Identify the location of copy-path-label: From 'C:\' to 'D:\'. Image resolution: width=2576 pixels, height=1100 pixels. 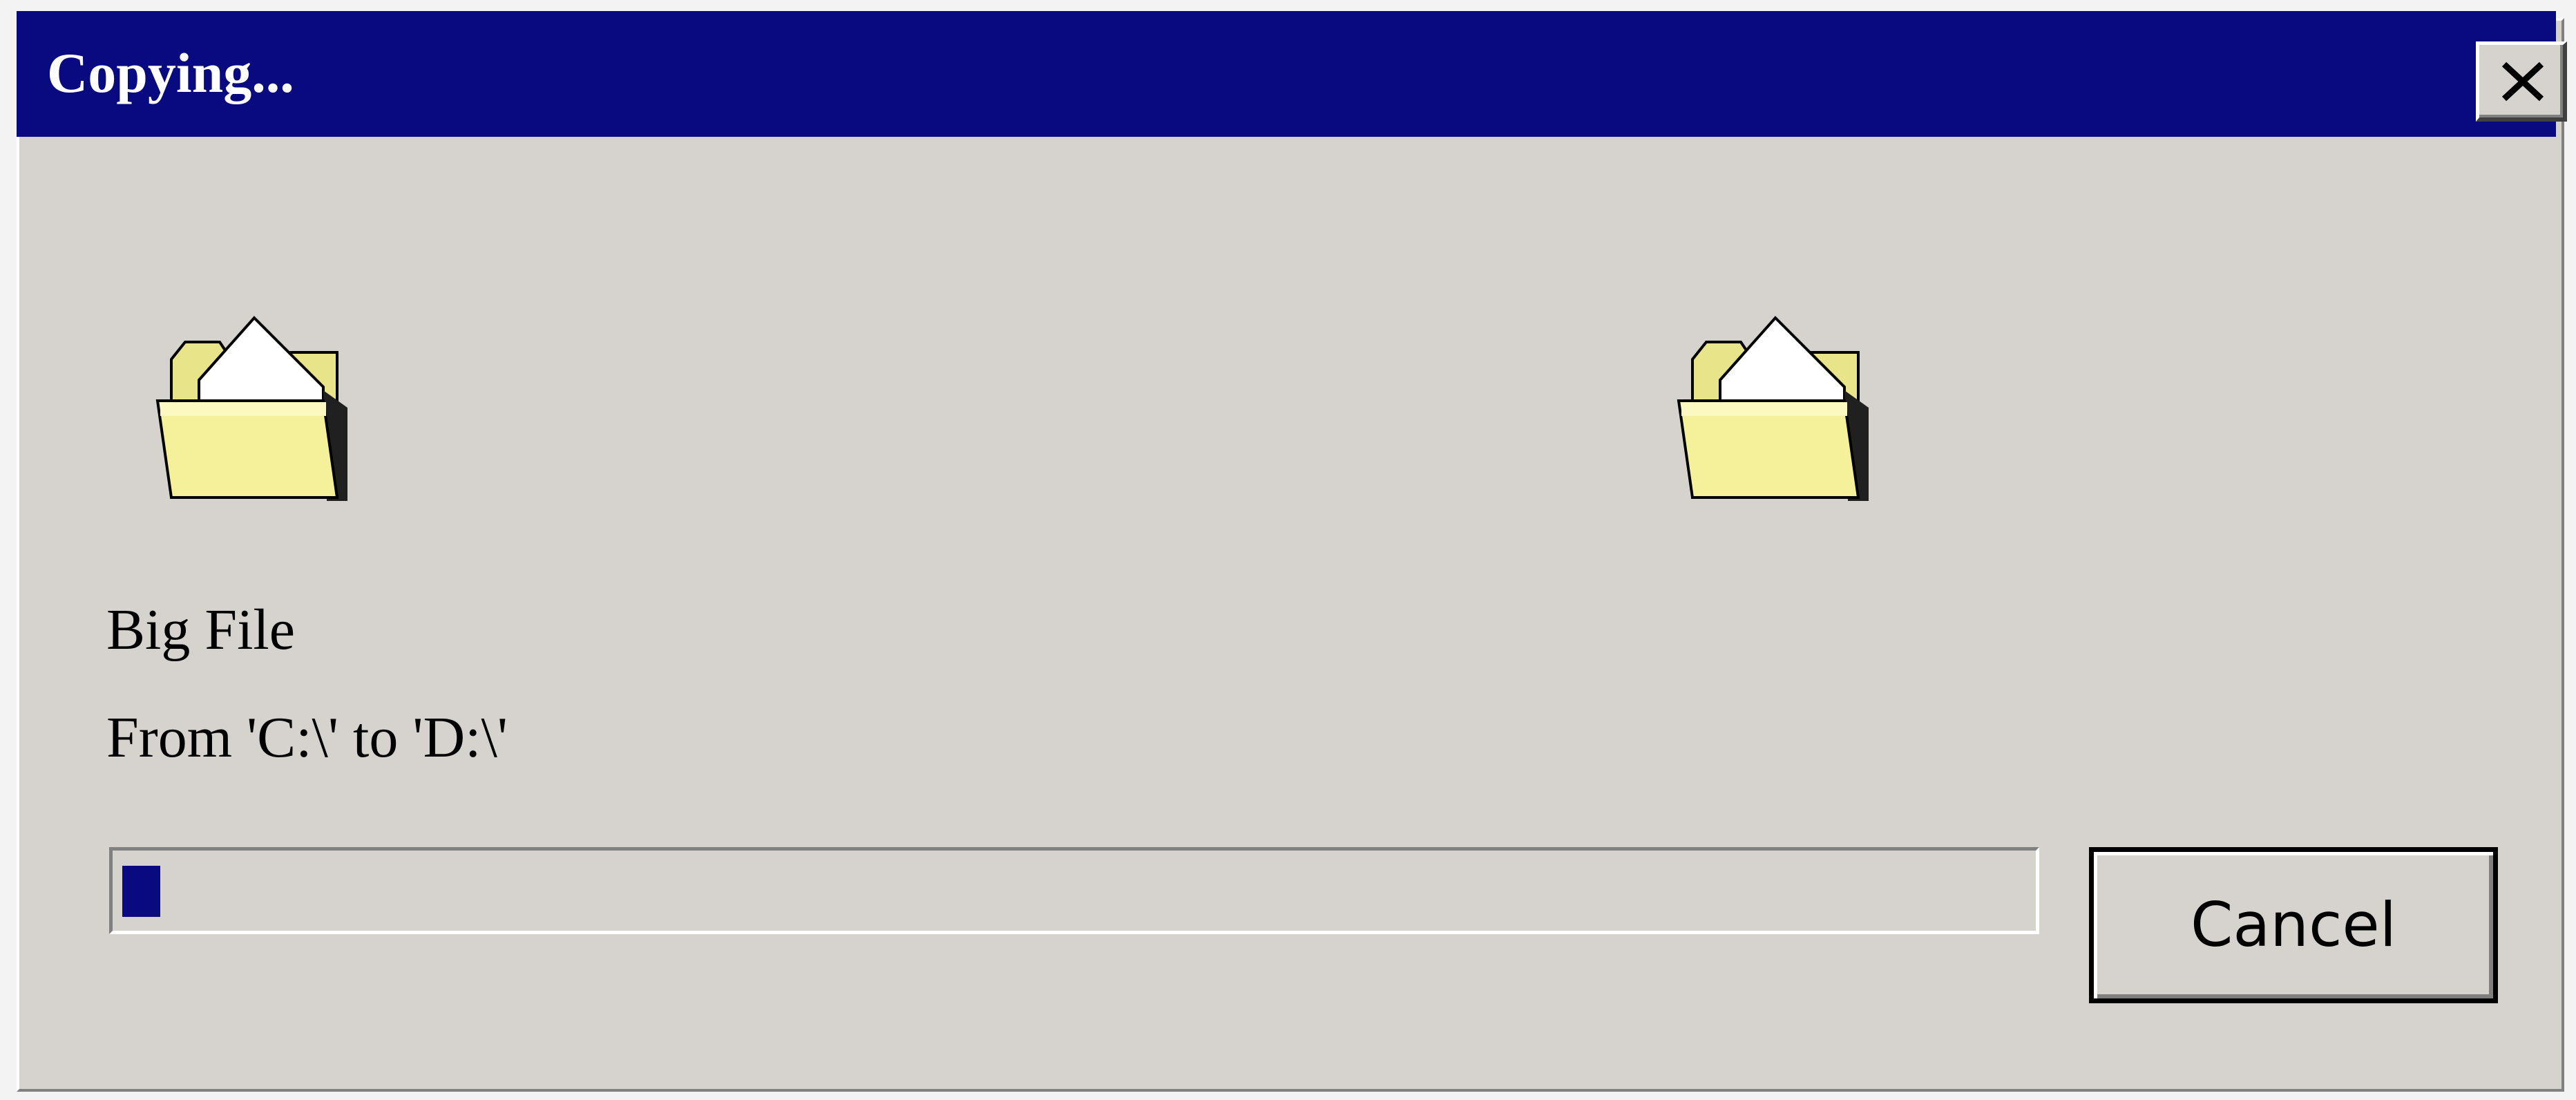
(307, 737).